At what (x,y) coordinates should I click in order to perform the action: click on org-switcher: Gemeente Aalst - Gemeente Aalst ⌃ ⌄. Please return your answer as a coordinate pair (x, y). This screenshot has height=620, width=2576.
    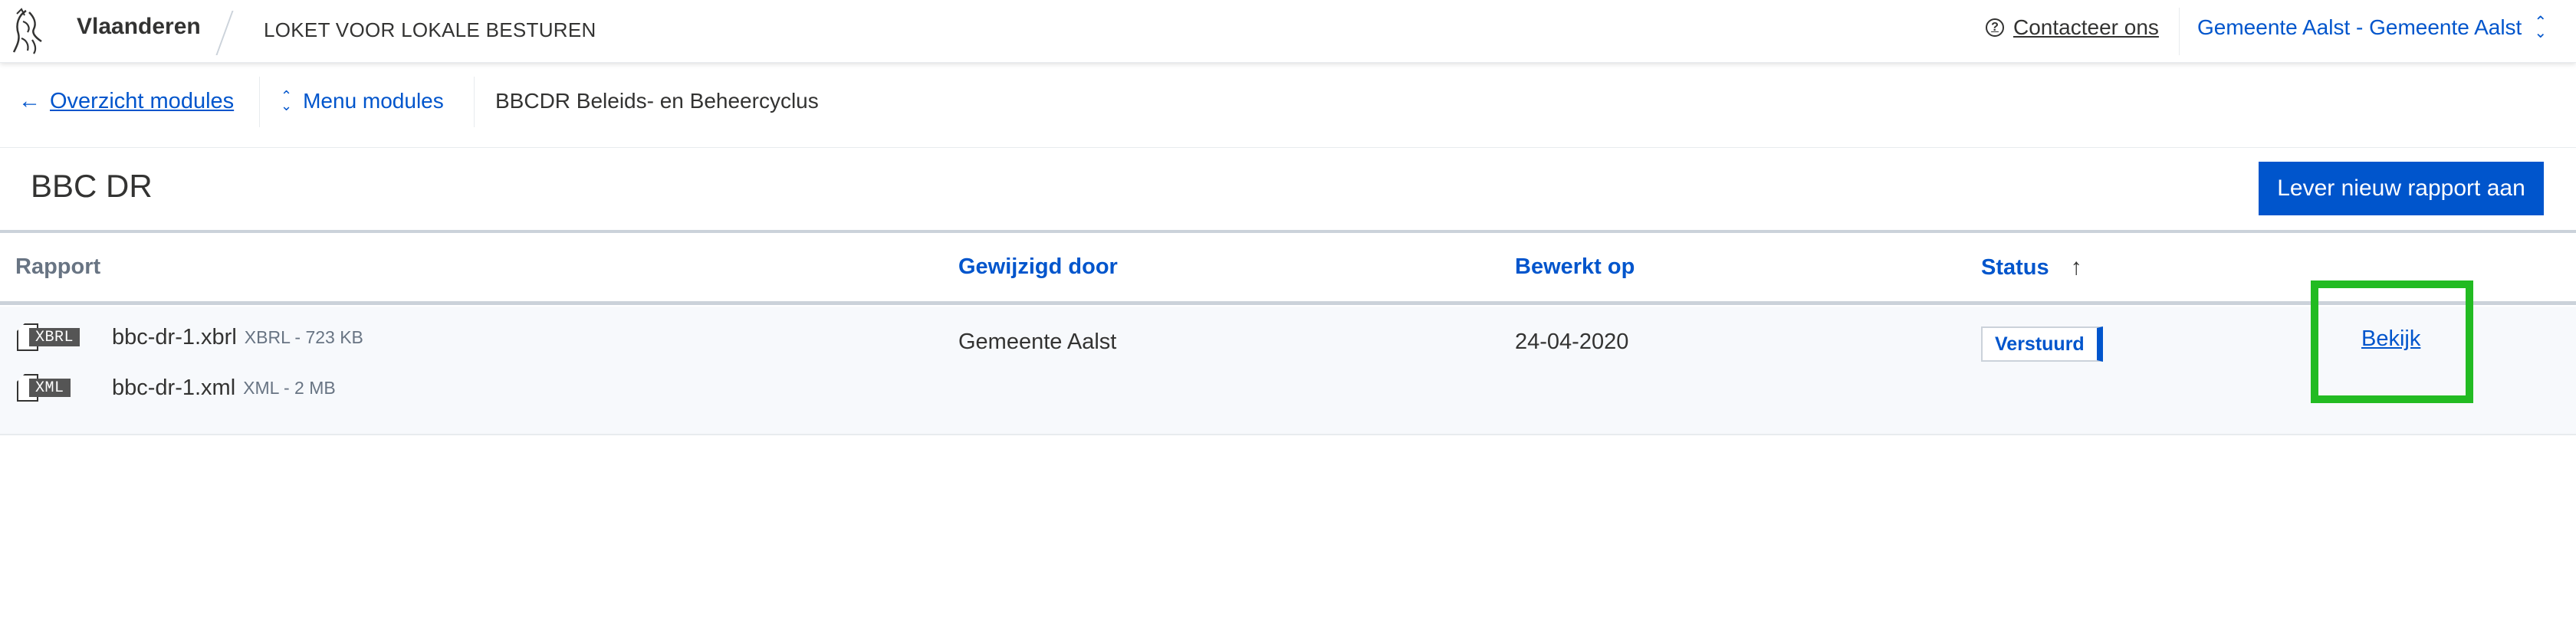
    Looking at the image, I should click on (2373, 27).